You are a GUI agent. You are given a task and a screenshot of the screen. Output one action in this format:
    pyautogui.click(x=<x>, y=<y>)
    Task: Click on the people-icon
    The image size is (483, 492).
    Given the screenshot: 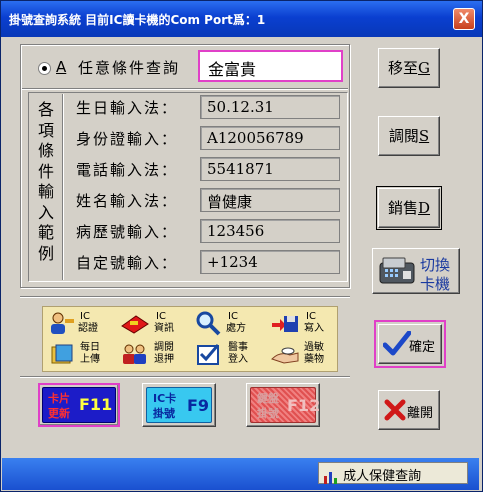 What is the action you would take?
    pyautogui.click(x=134, y=354)
    